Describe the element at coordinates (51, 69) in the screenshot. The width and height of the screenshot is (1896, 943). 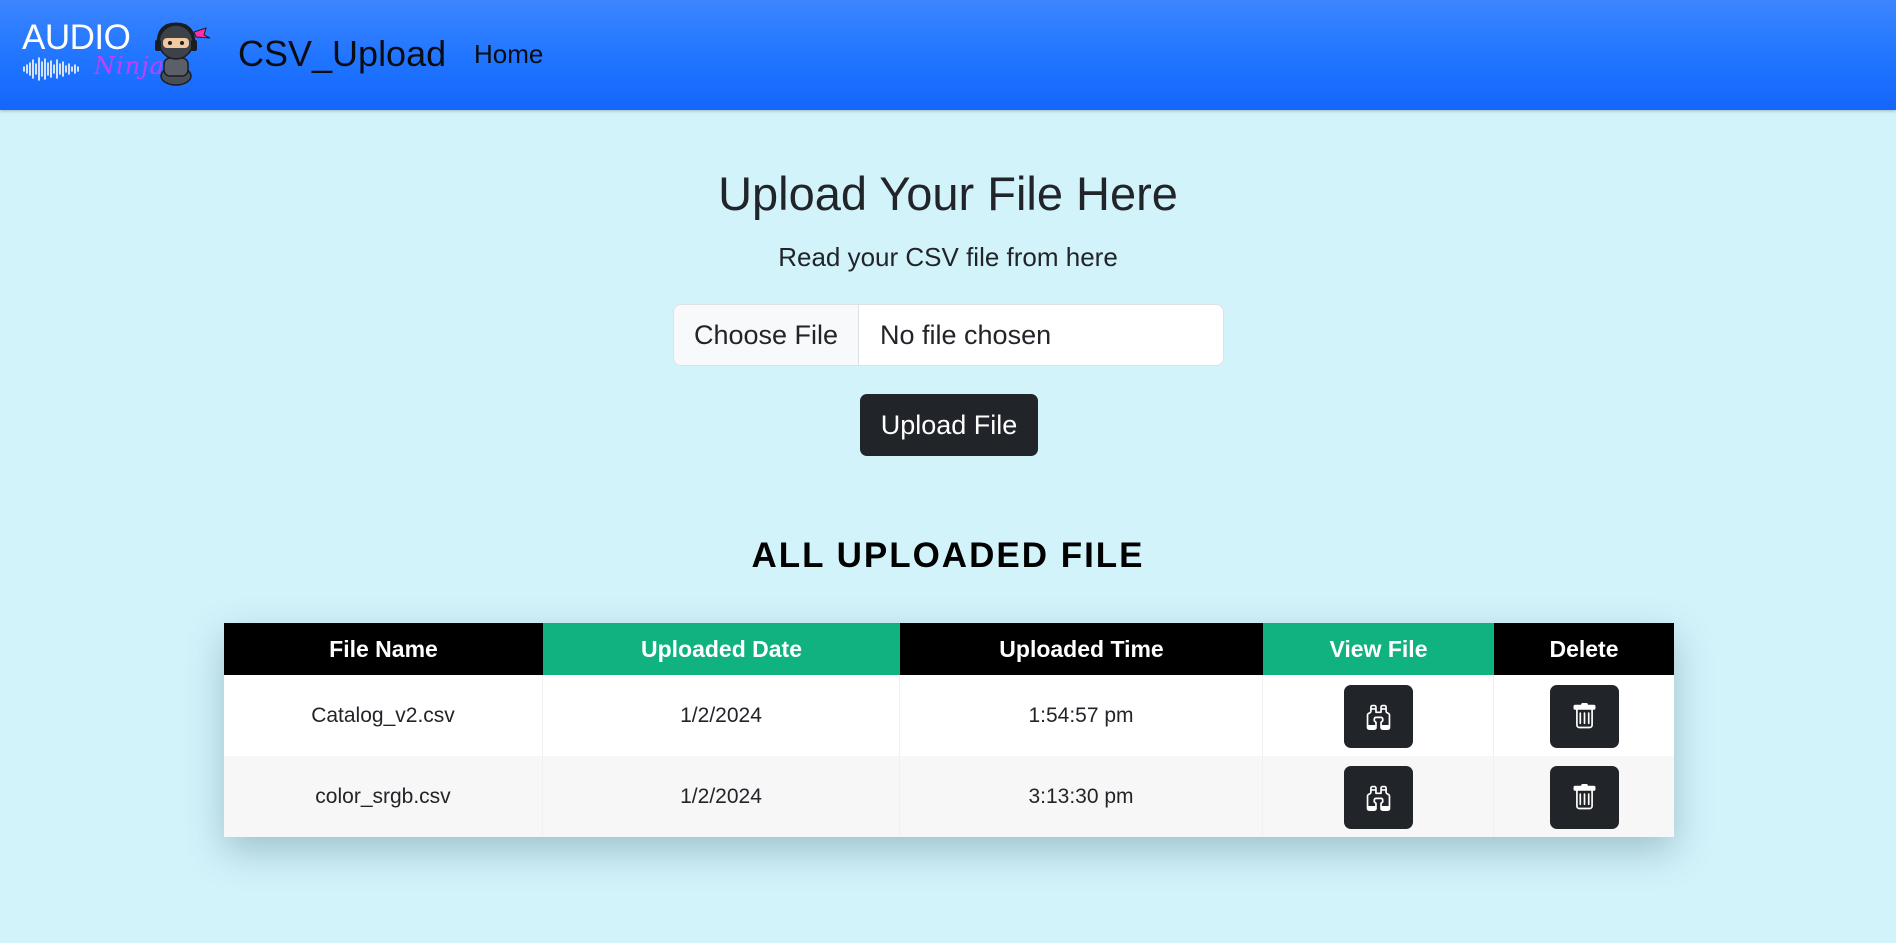
I see `sound-wave-icon` at that location.